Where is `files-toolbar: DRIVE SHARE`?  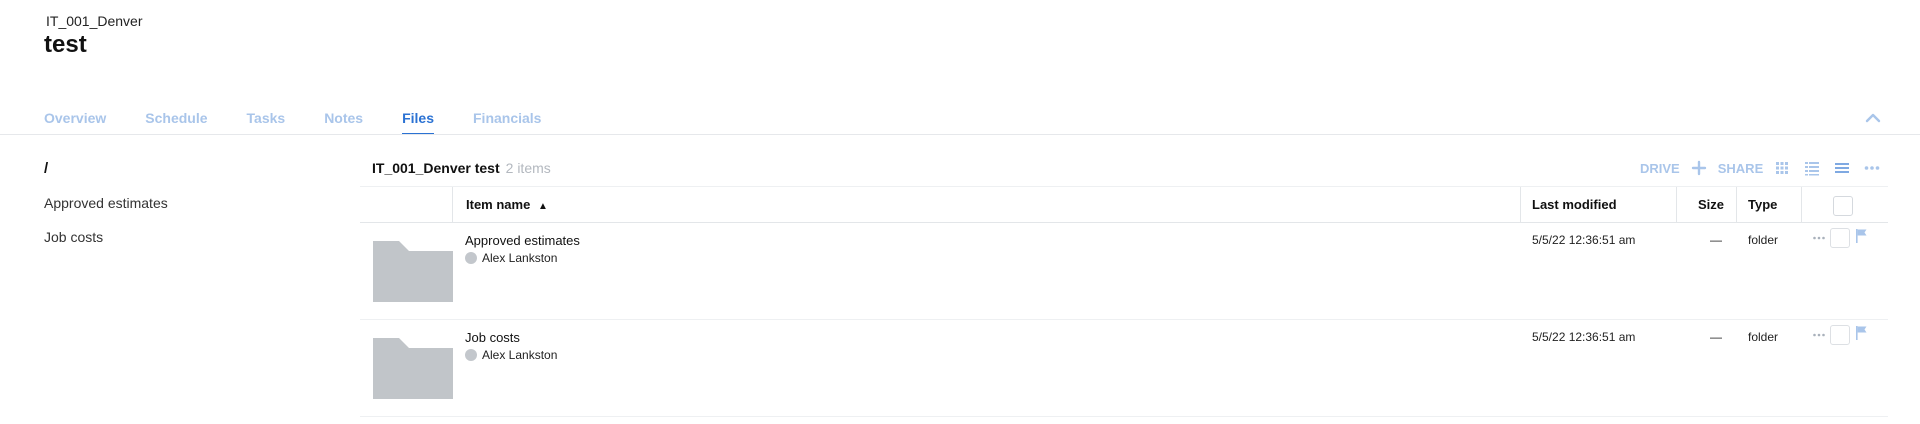
files-toolbar: DRIVE SHARE is located at coordinates (1760, 168).